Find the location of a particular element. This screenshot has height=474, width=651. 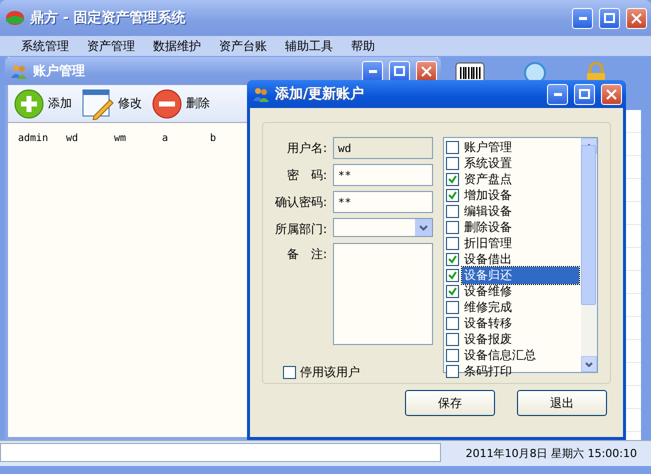

permission-item: 条码打印 is located at coordinates (520, 371).